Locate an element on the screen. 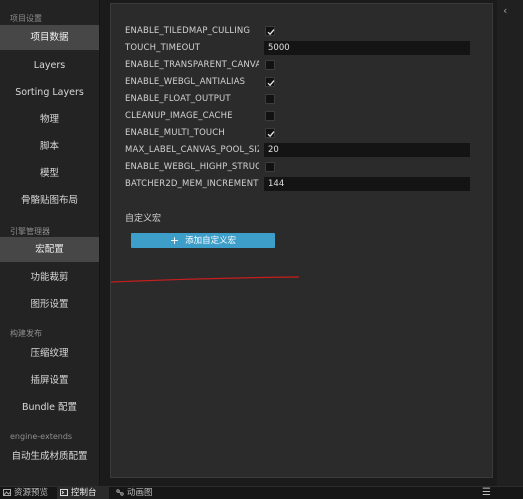  macro-row: ENABLE_MULTI_TOUCH is located at coordinates (301, 133).